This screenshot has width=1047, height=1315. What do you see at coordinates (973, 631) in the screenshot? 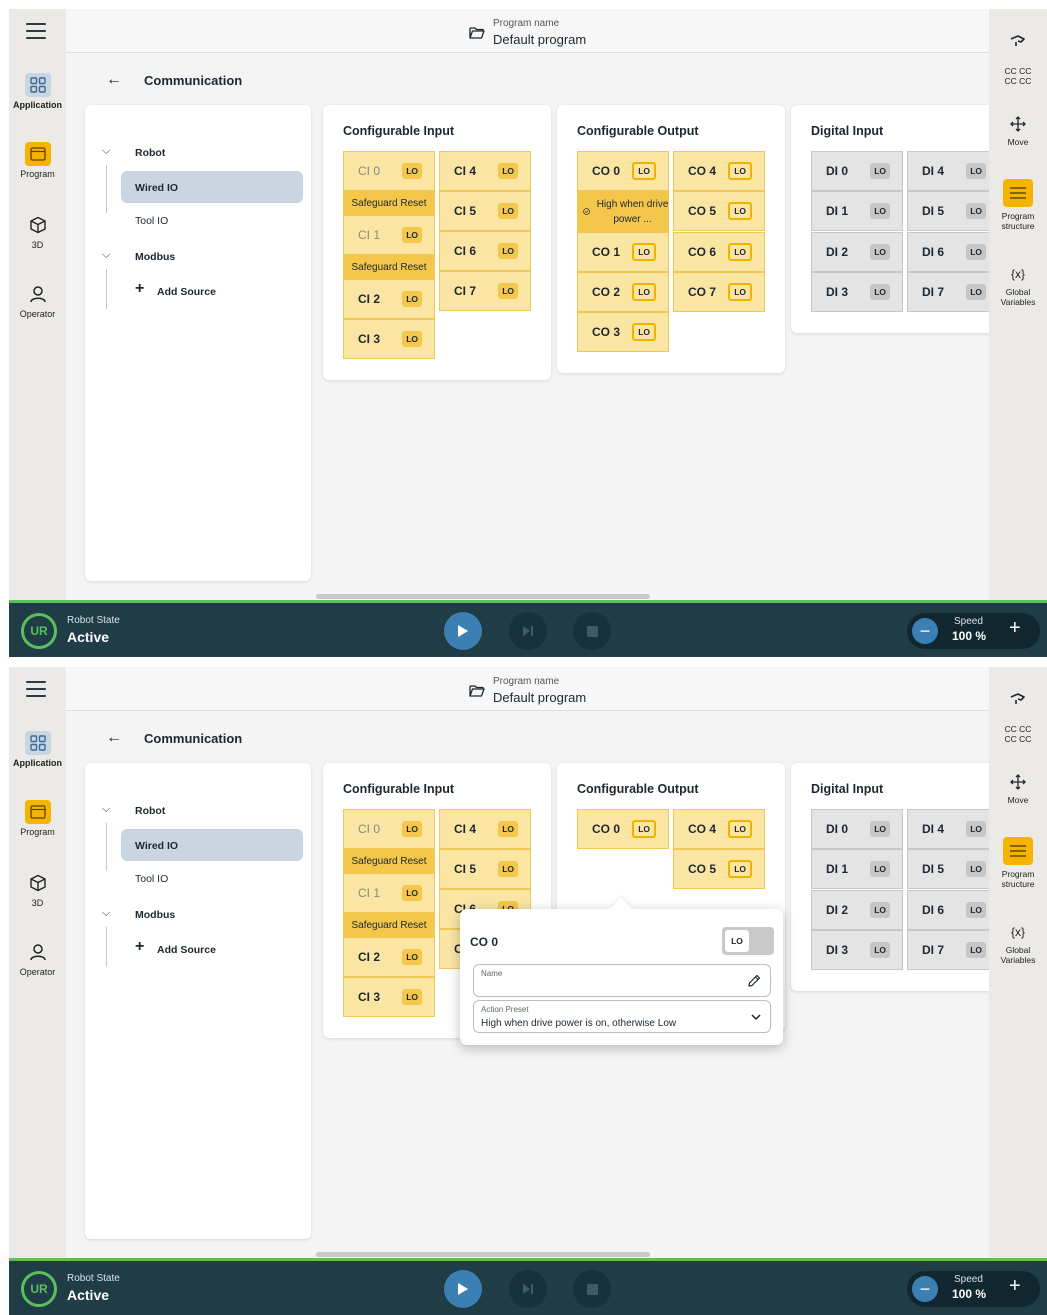
I see `speed-control: − Speed 100 % +` at bounding box center [973, 631].